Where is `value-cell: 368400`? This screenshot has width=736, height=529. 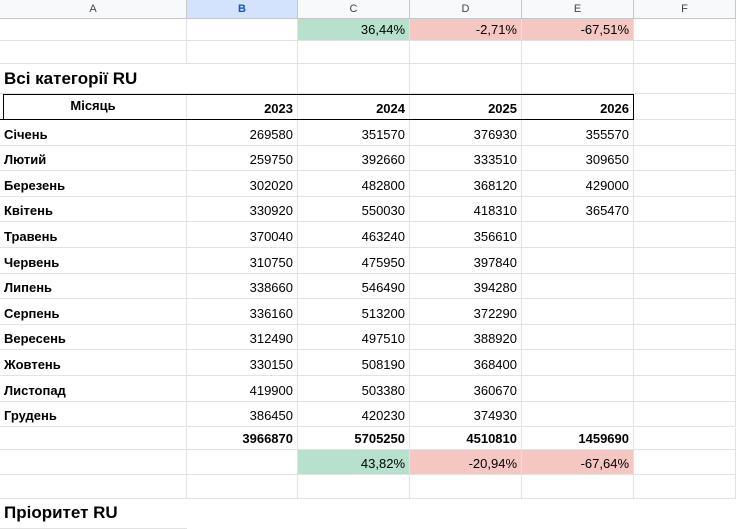
value-cell: 368400 is located at coordinates (466, 363).